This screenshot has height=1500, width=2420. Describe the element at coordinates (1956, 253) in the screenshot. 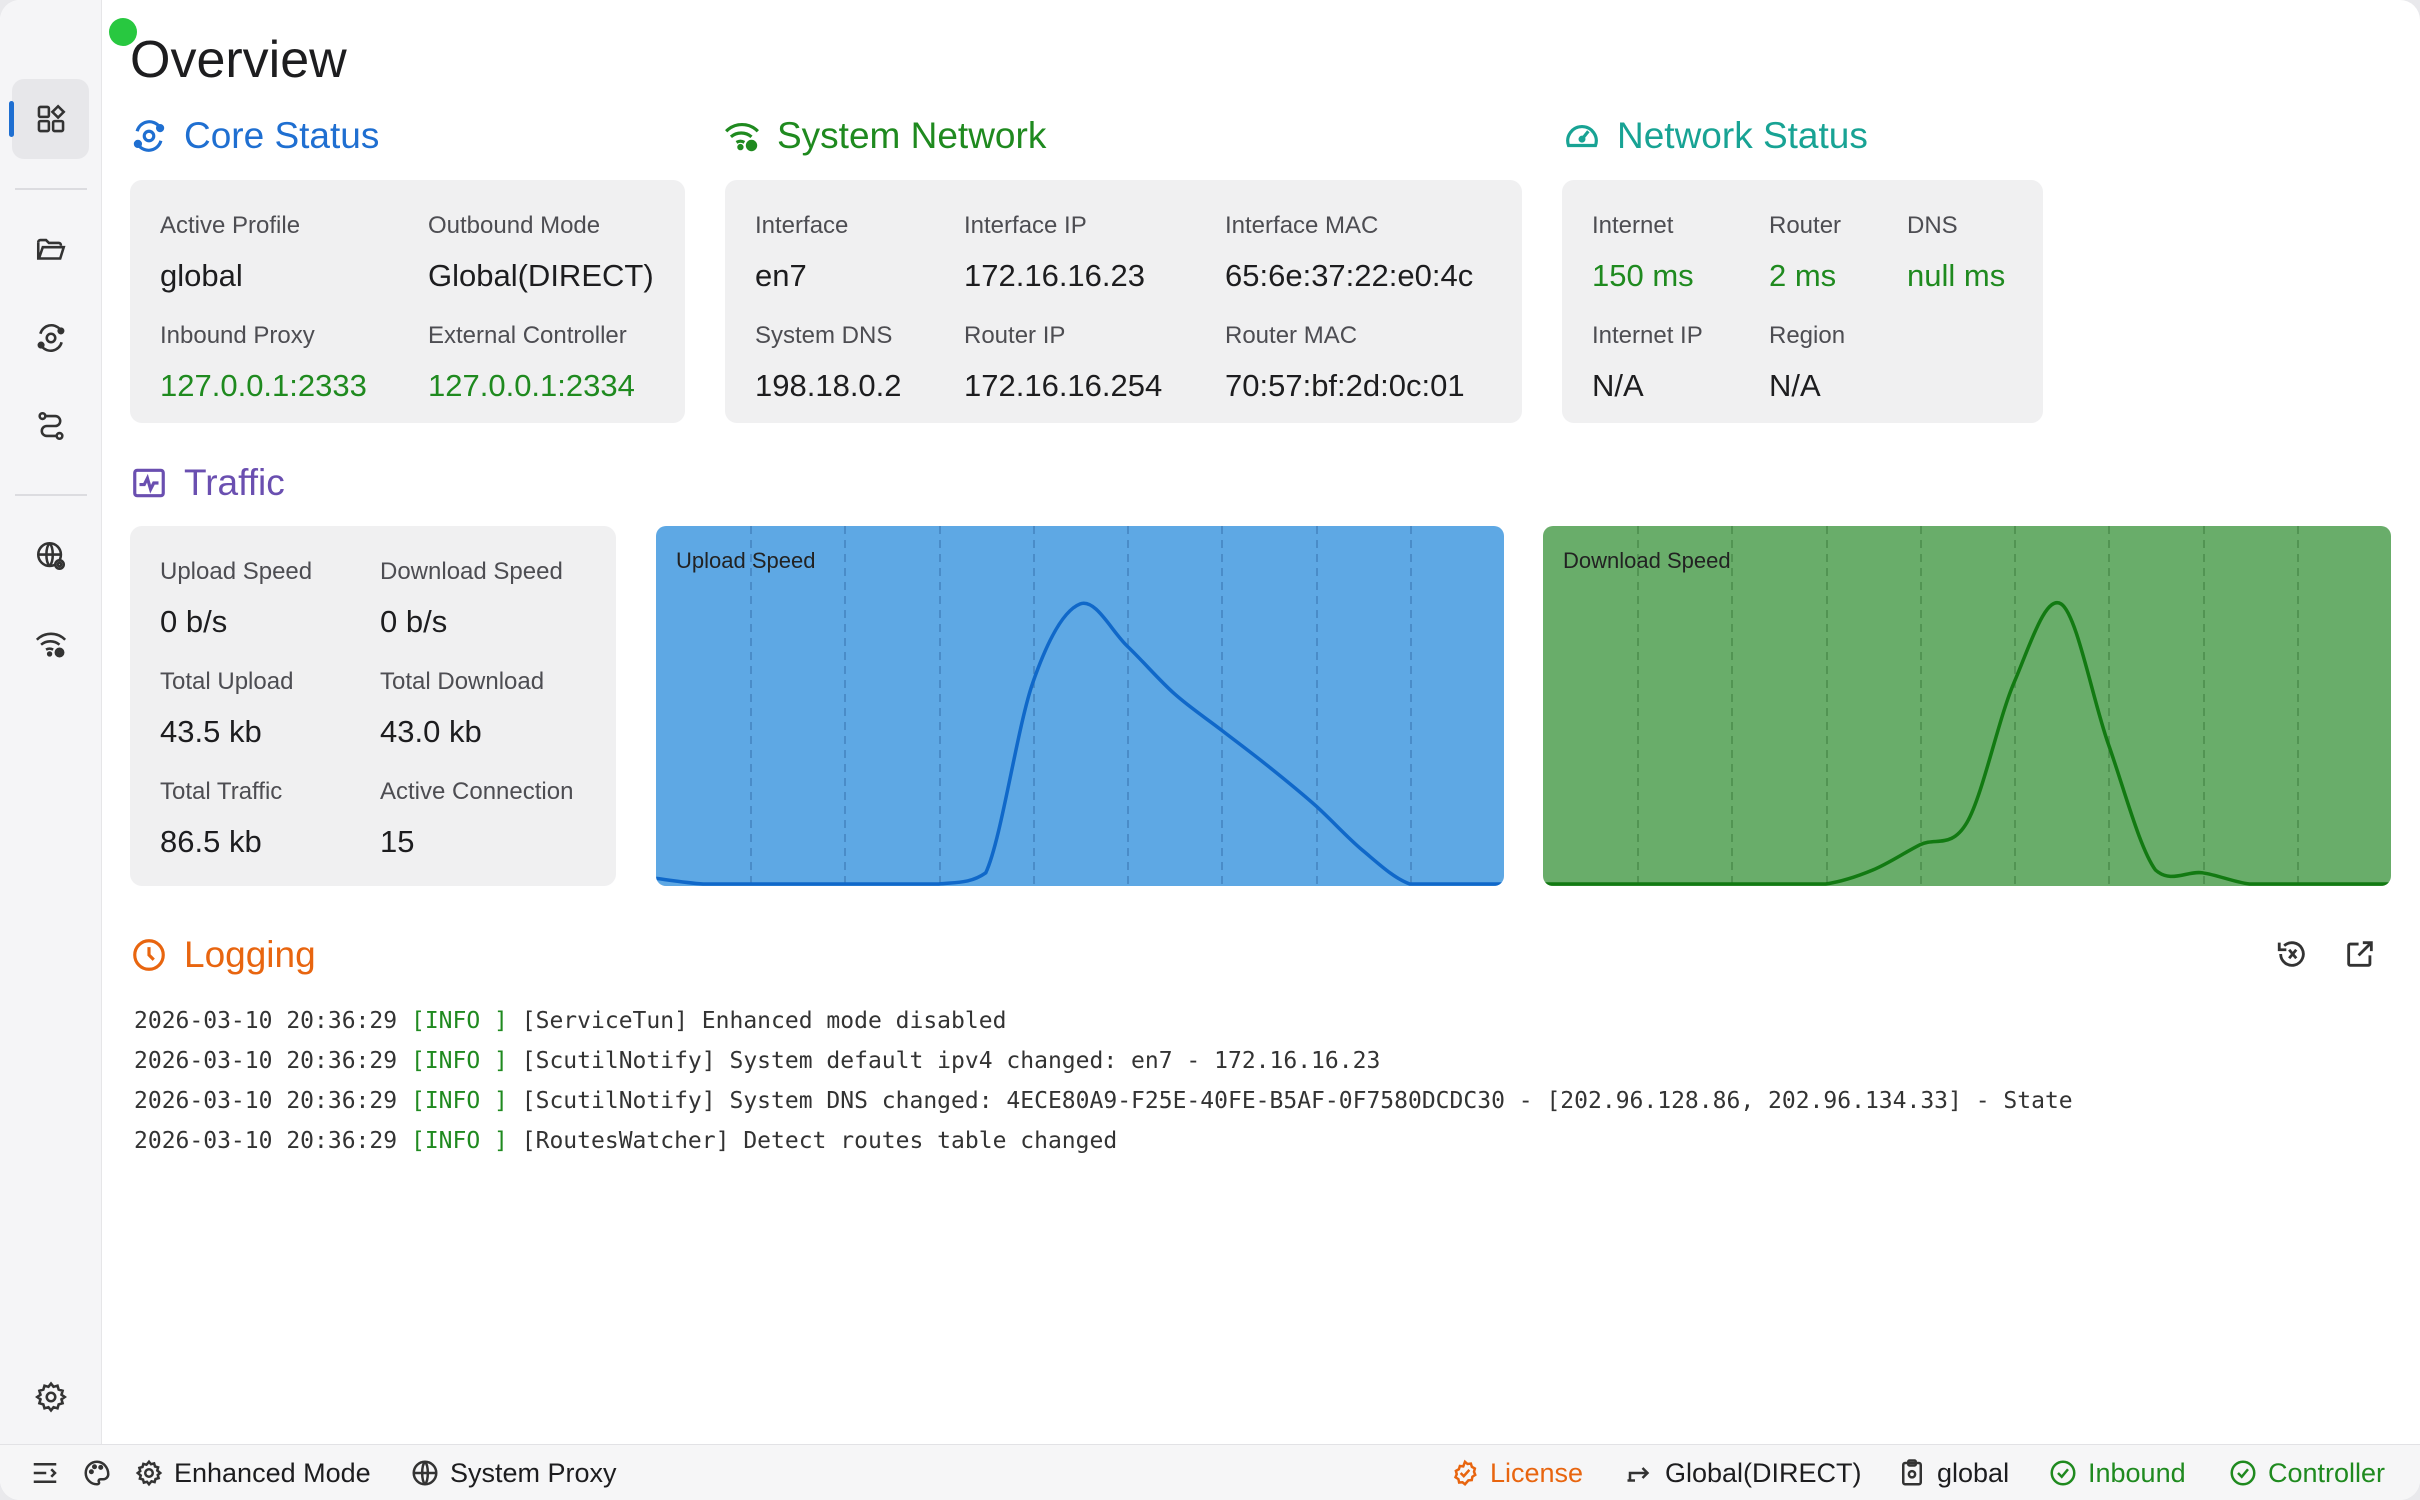

I see `dns-latency-field: DNS null ms` at that location.